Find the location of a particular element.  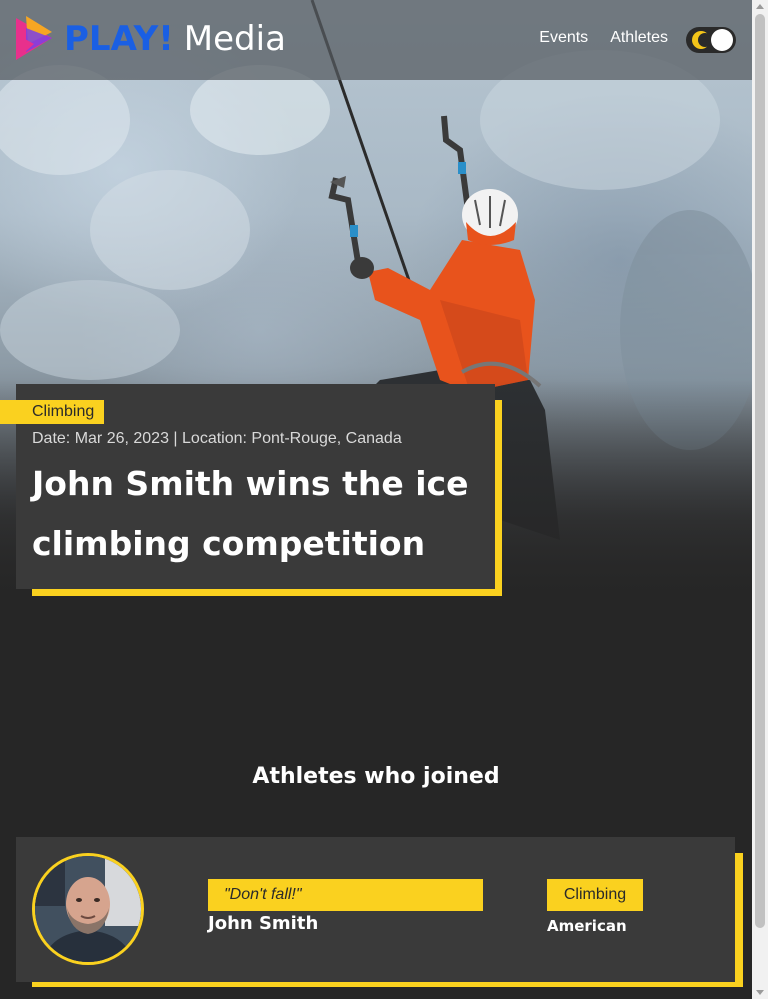

play-logo-icon is located at coordinates (34, 39).